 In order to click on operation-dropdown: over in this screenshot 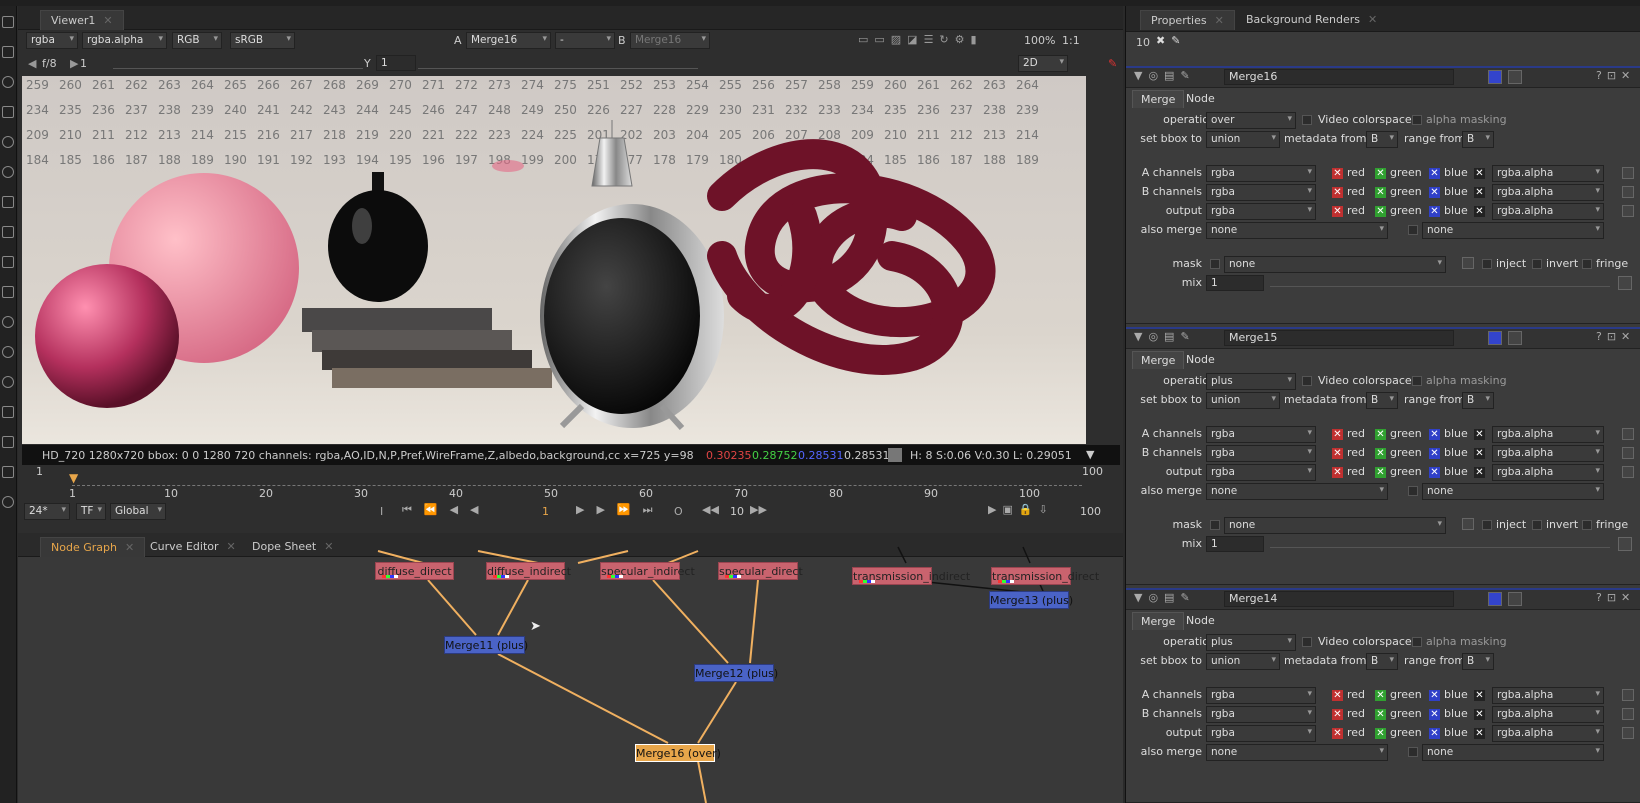, I will do `click(1251, 120)`.